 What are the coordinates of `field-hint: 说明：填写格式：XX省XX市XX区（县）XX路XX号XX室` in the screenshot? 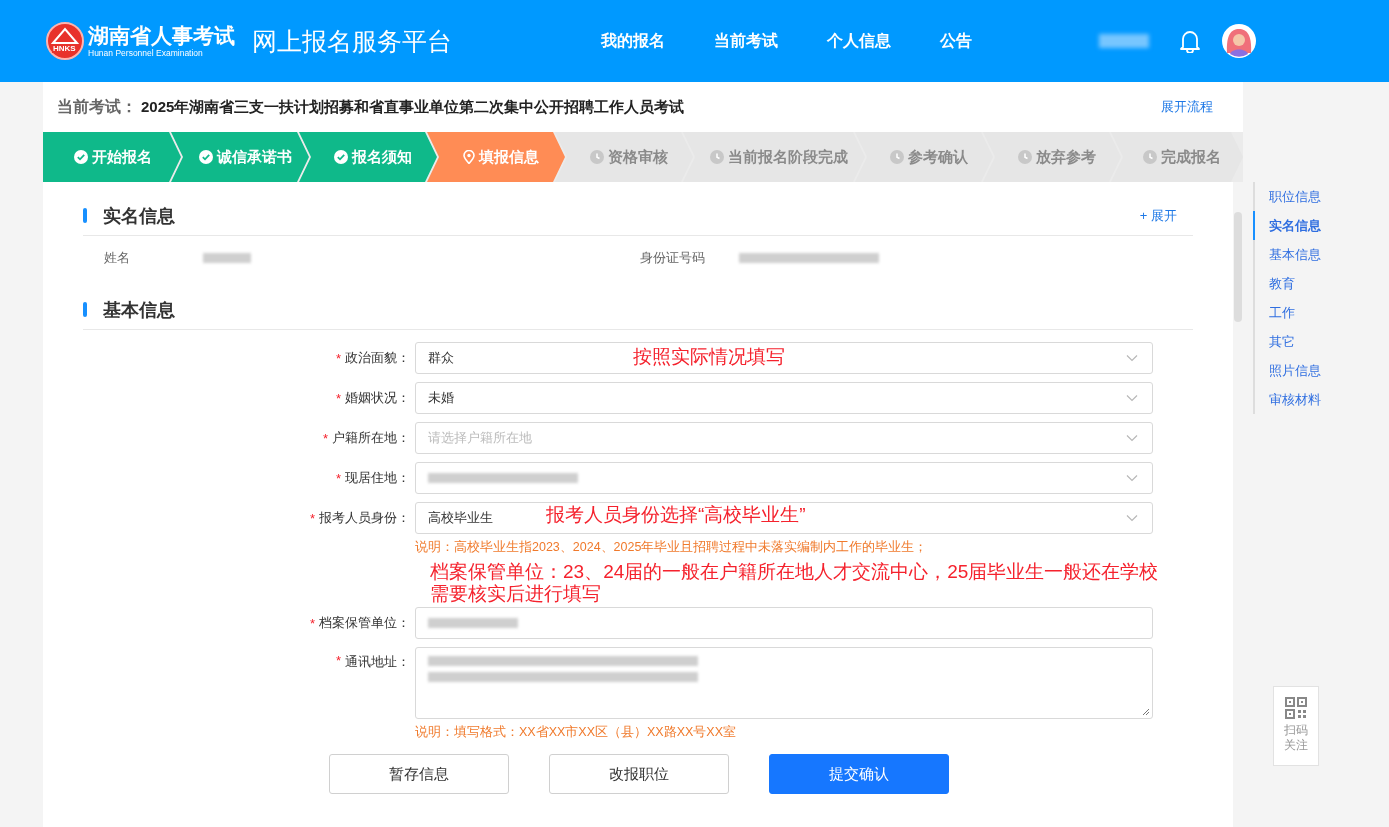 It's located at (576, 732).